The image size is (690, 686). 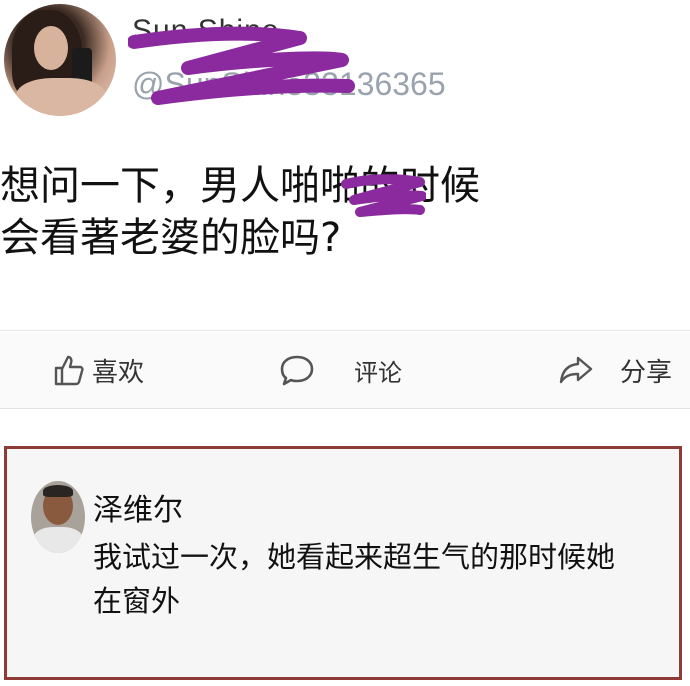 What do you see at coordinates (138, 507) in the screenshot?
I see `commenter-name: 泽维尔` at bounding box center [138, 507].